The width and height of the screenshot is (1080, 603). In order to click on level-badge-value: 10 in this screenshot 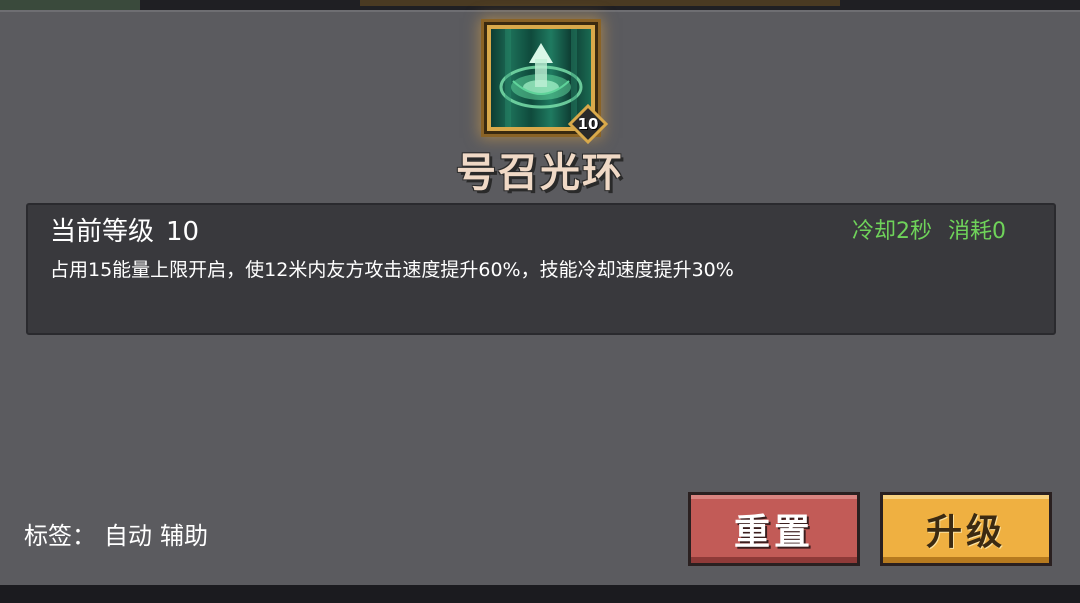, I will do `click(588, 124)`.